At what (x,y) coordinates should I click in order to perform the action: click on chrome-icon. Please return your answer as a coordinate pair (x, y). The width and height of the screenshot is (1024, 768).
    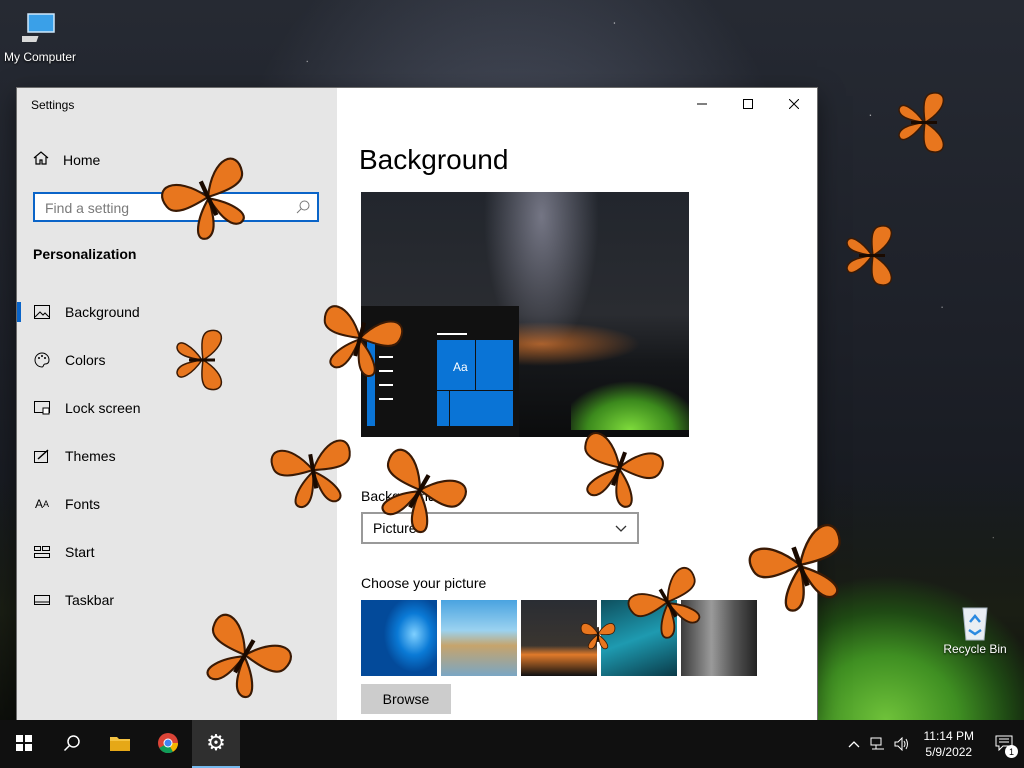
    Looking at the image, I should click on (168, 744).